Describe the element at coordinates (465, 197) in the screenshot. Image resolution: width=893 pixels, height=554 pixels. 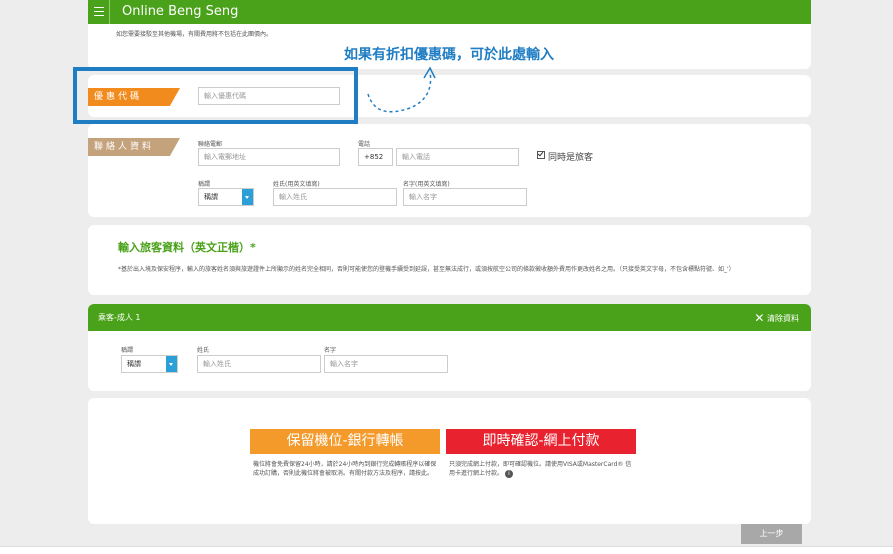
I see `contact-given-field: 輸入名字` at that location.